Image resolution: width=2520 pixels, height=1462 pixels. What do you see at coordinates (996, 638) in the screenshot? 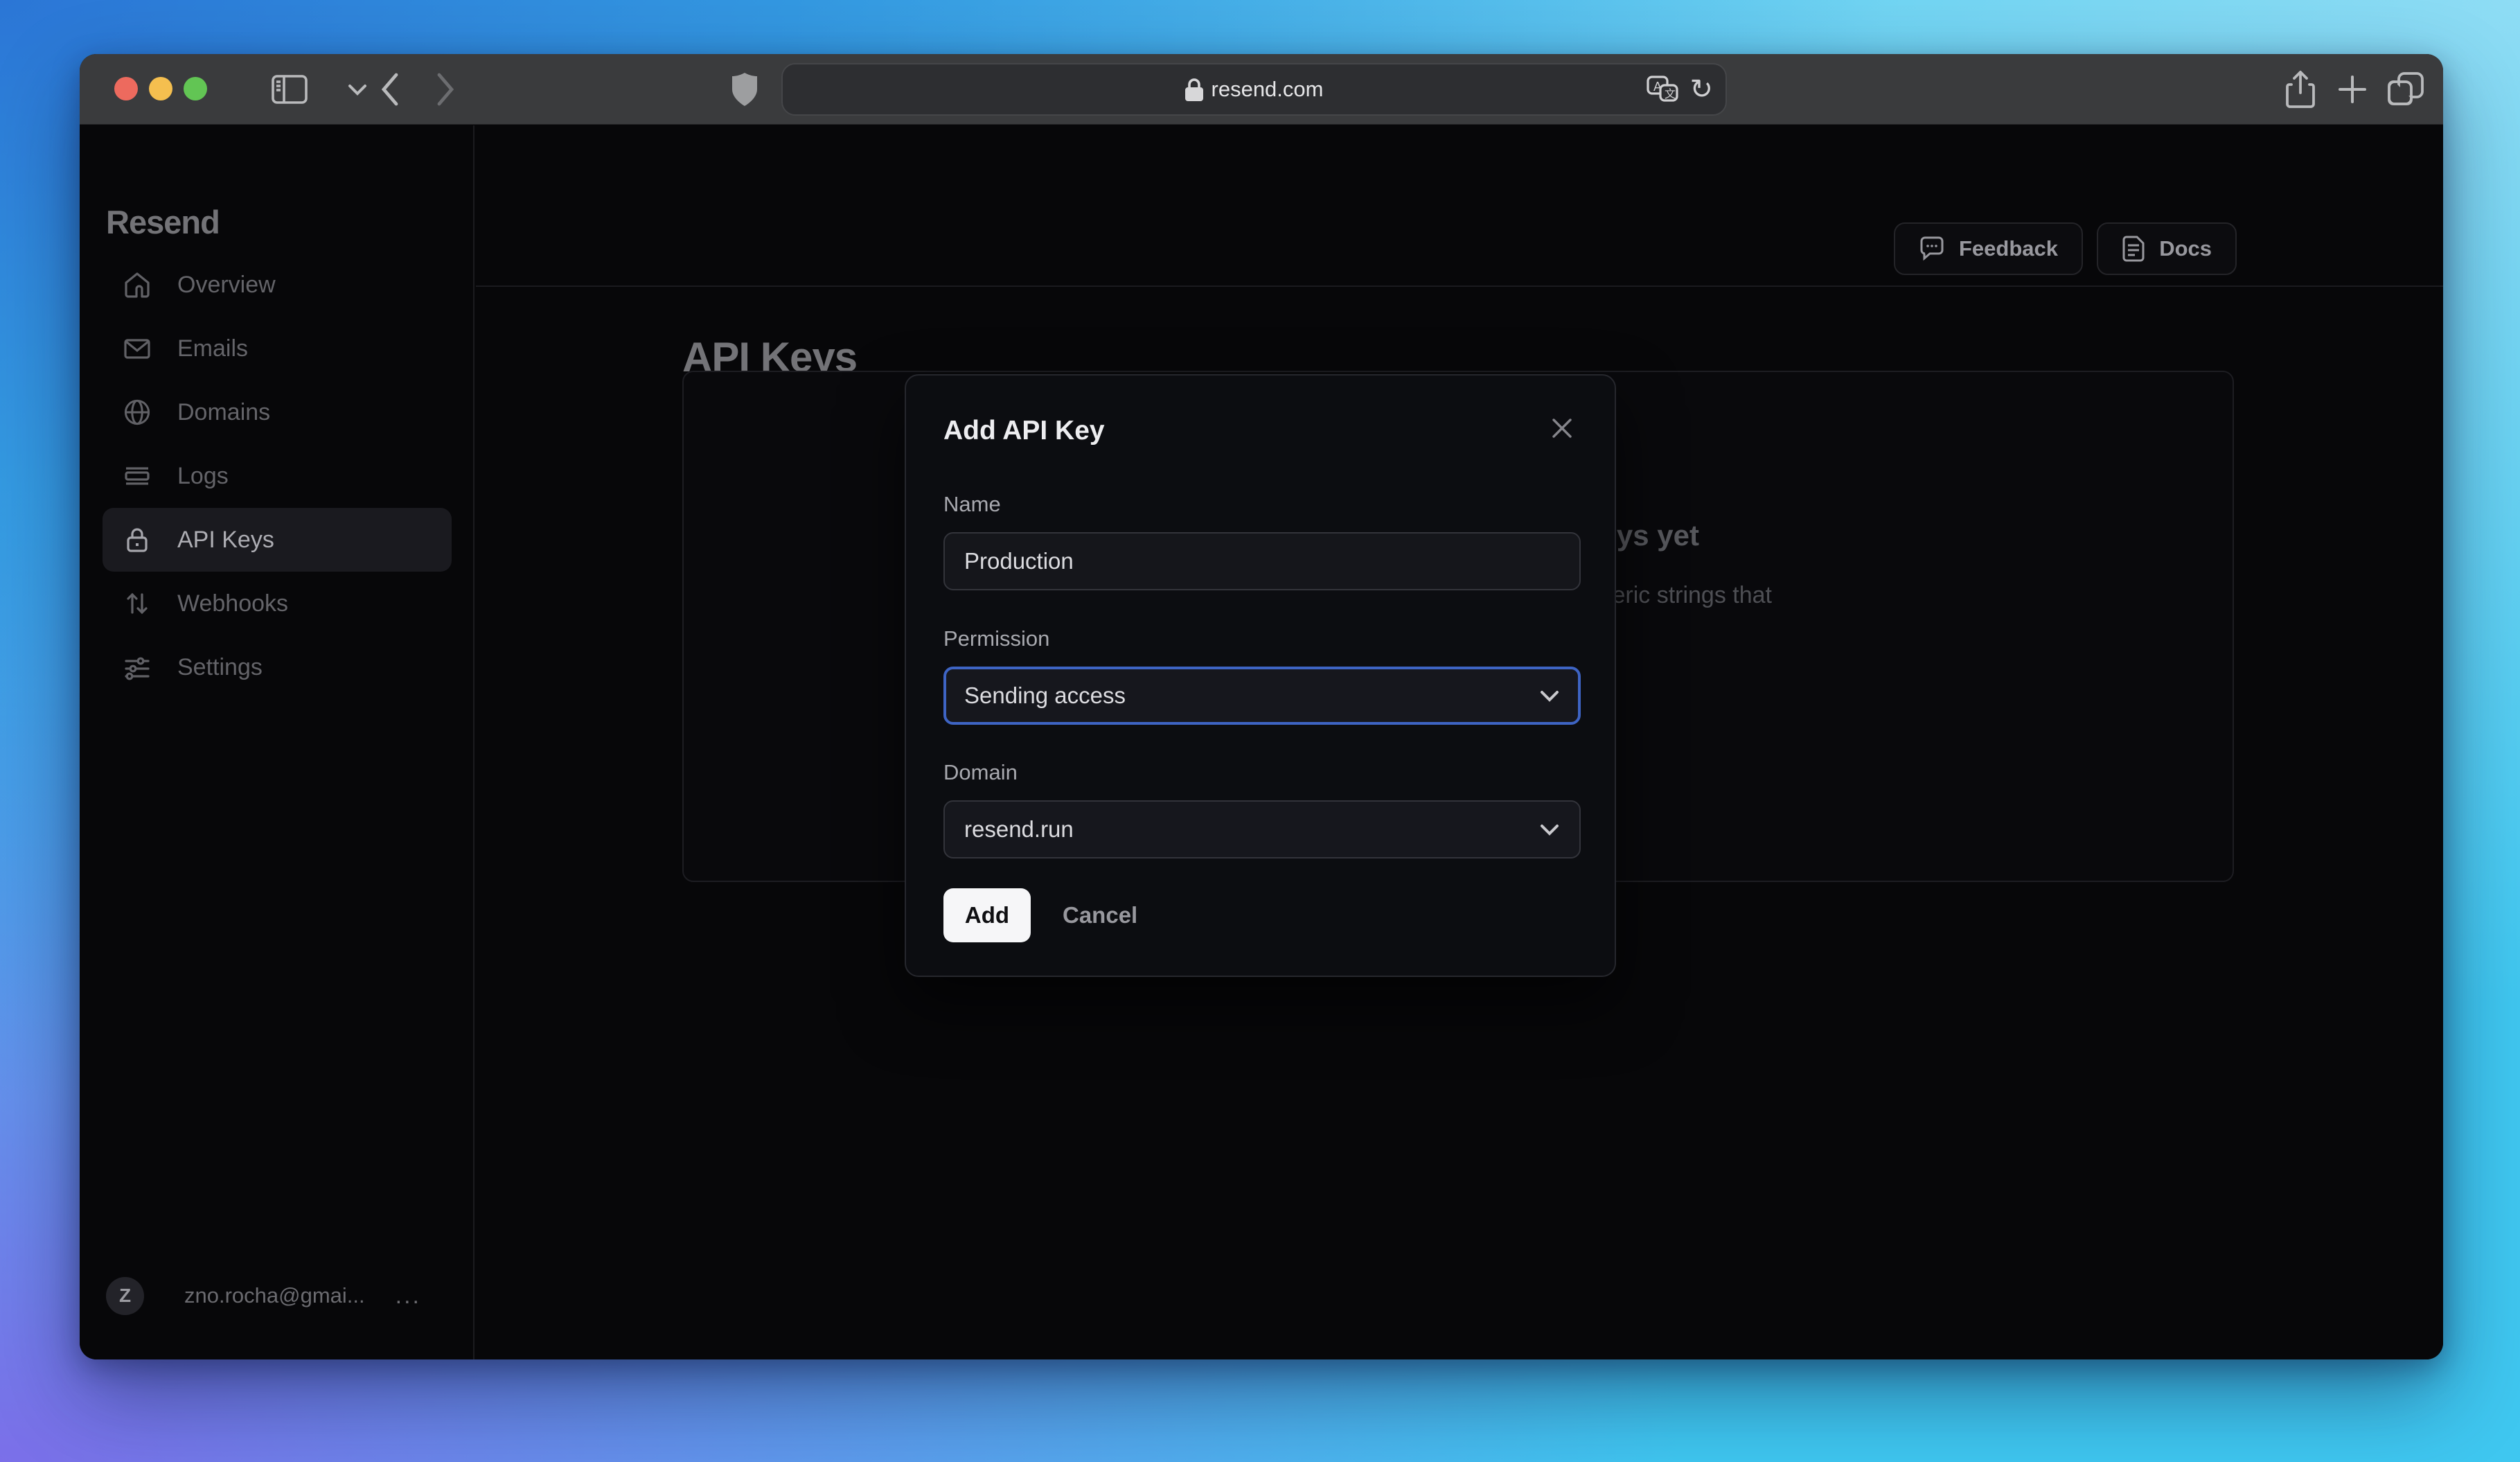
I see `permission-label: Permission` at bounding box center [996, 638].